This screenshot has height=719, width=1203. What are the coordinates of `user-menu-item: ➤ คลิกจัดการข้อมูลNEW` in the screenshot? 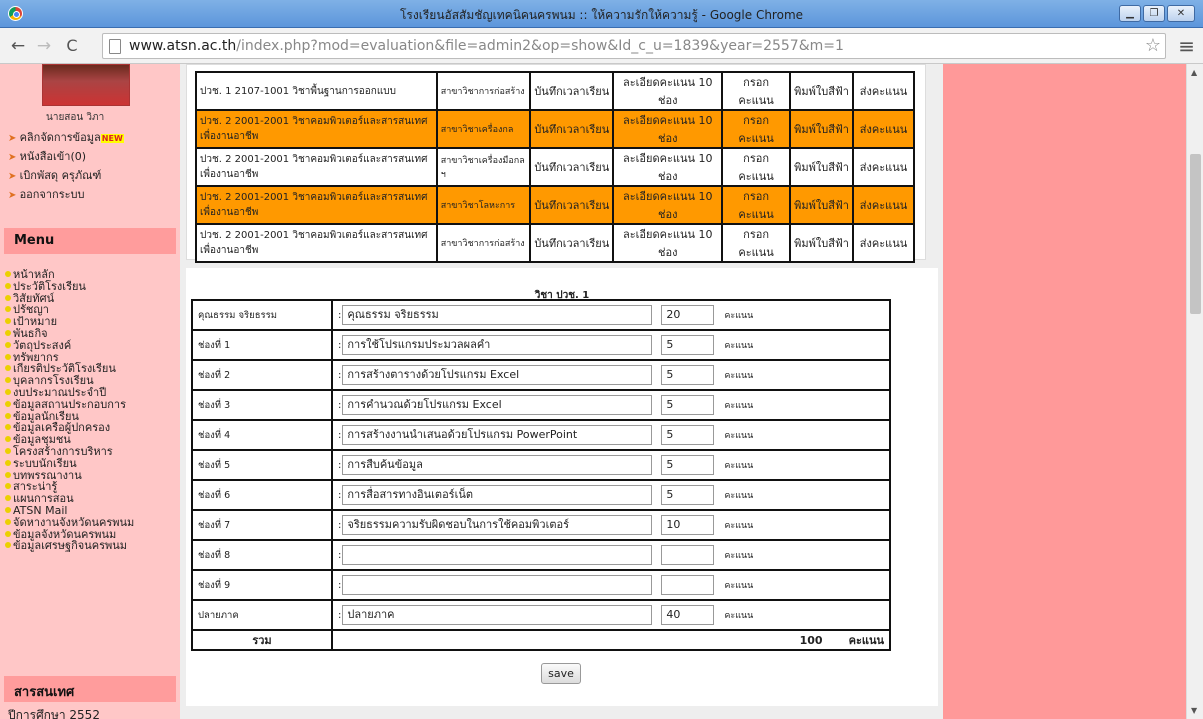 It's located at (66, 137).